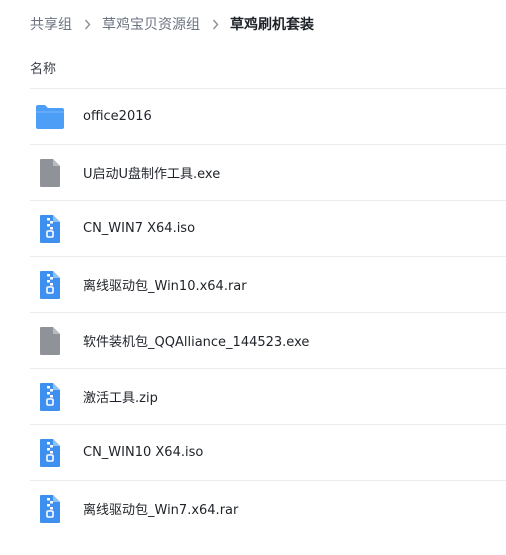 Image resolution: width=506 pixels, height=555 pixels. What do you see at coordinates (268, 396) in the screenshot?
I see `file-row: 激活工具.zip` at bounding box center [268, 396].